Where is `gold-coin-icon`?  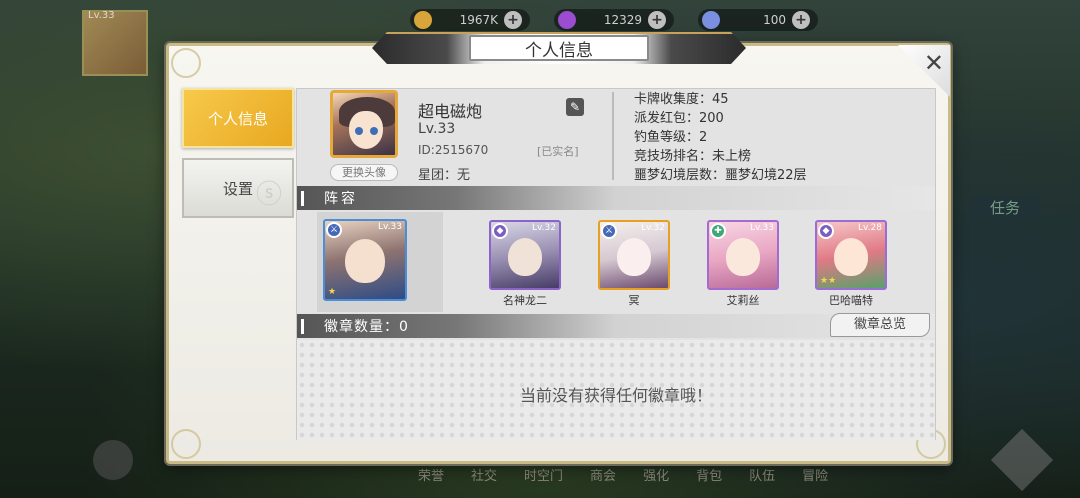 gold-coin-icon is located at coordinates (423, 20).